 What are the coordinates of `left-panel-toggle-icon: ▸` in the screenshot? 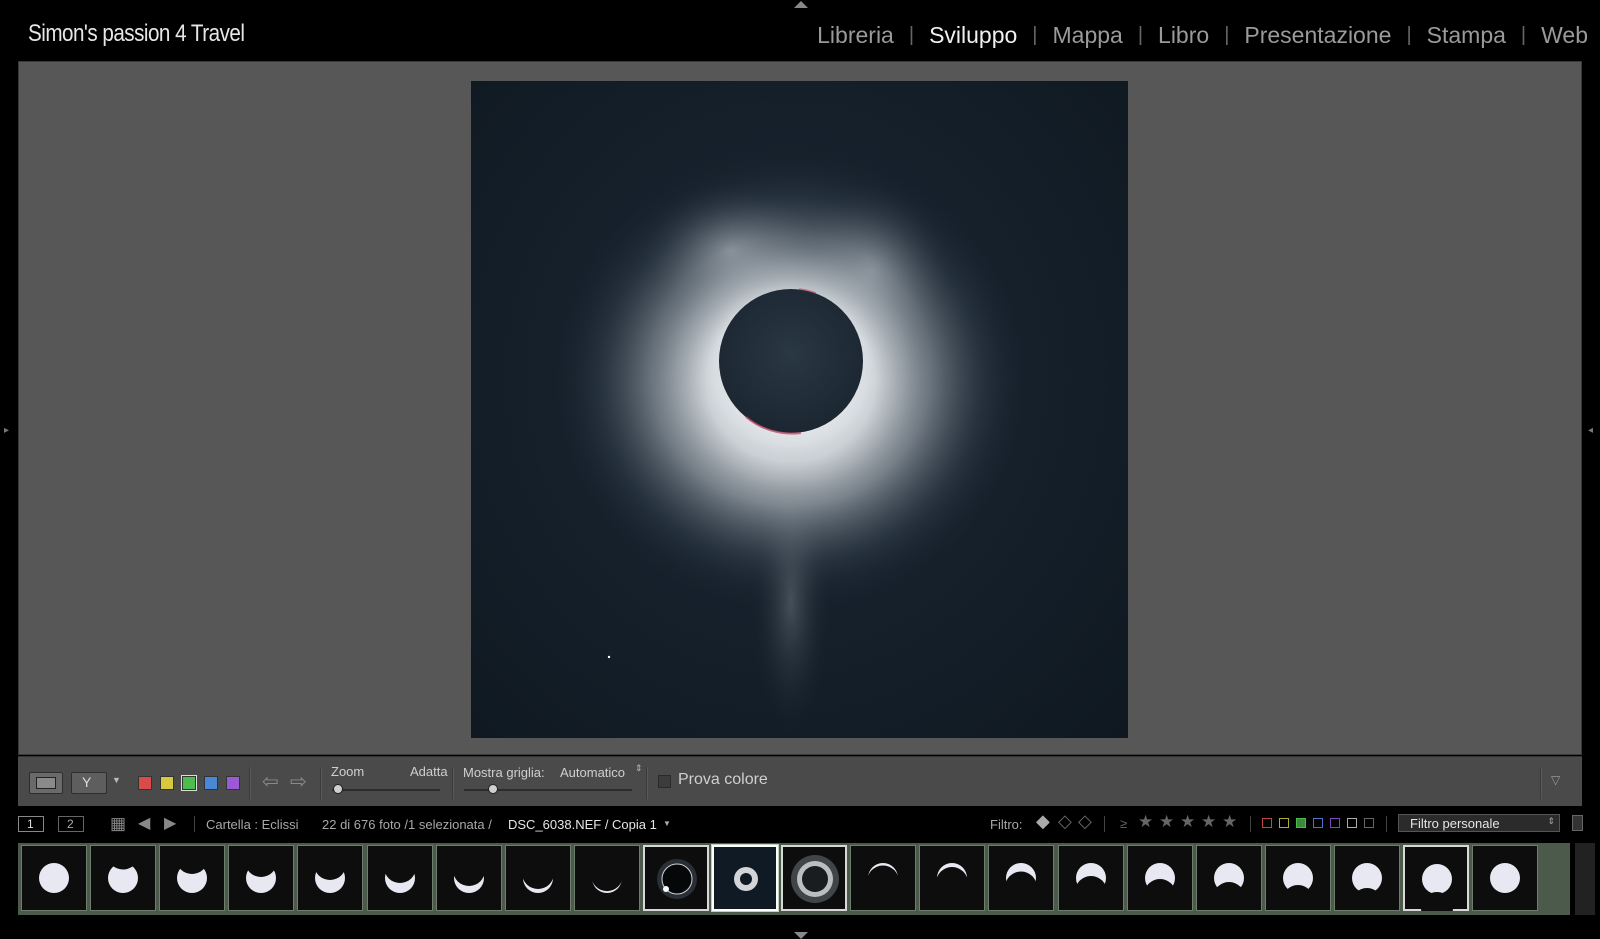 It's located at (6, 430).